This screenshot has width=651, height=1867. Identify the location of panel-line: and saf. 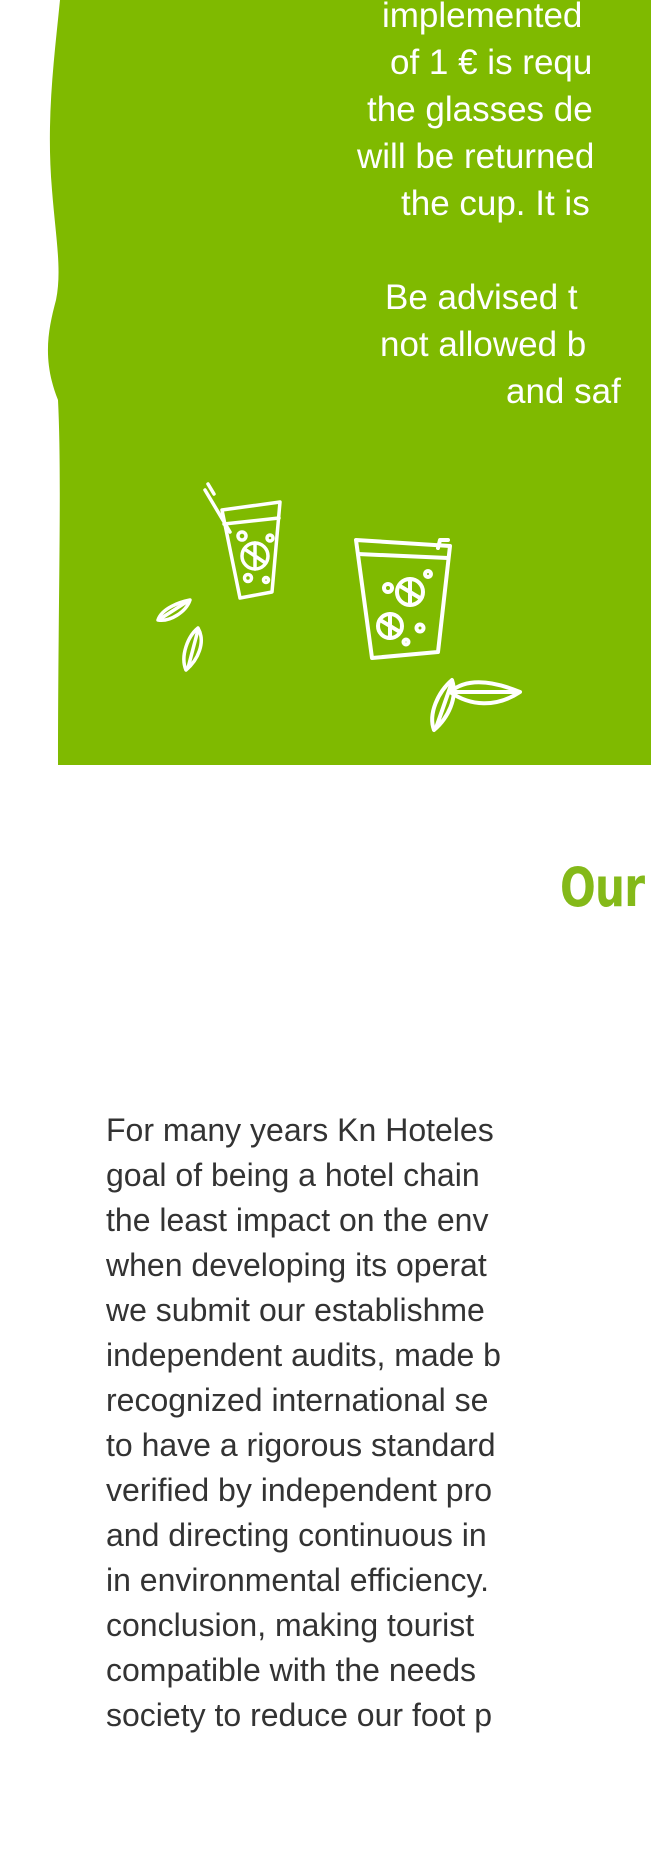
(563, 391).